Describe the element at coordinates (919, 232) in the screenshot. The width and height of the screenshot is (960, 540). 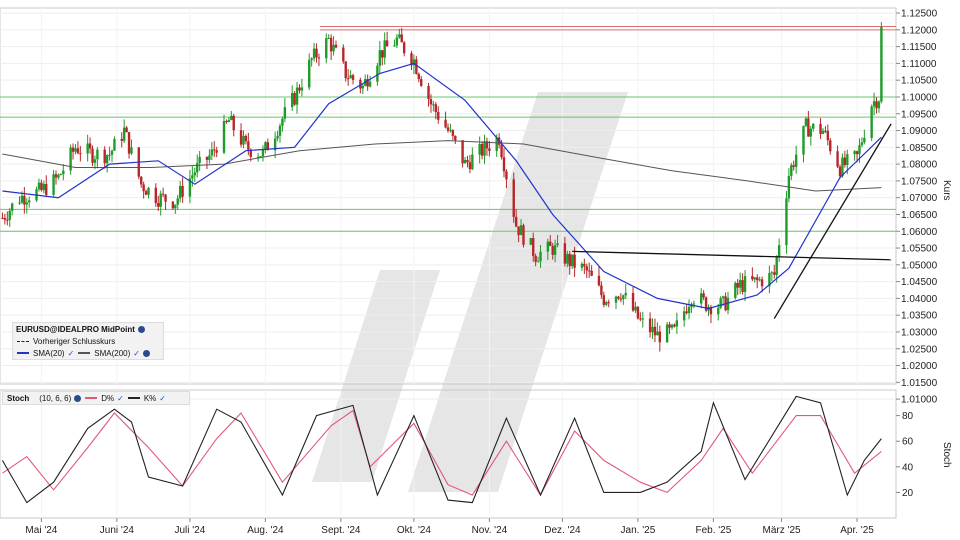
I see `y-tick-label: 1.06000` at that location.